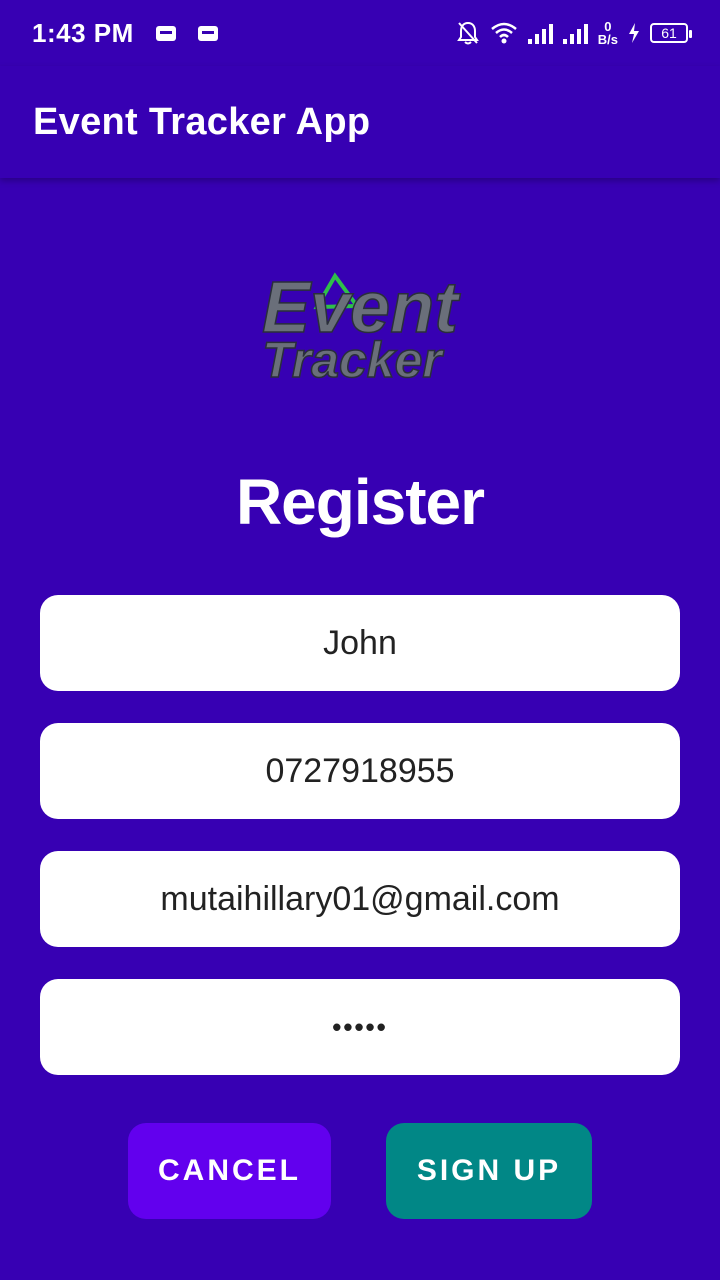 This screenshot has width=720, height=1280. What do you see at coordinates (360, 502) in the screenshot?
I see `register-title: Register` at bounding box center [360, 502].